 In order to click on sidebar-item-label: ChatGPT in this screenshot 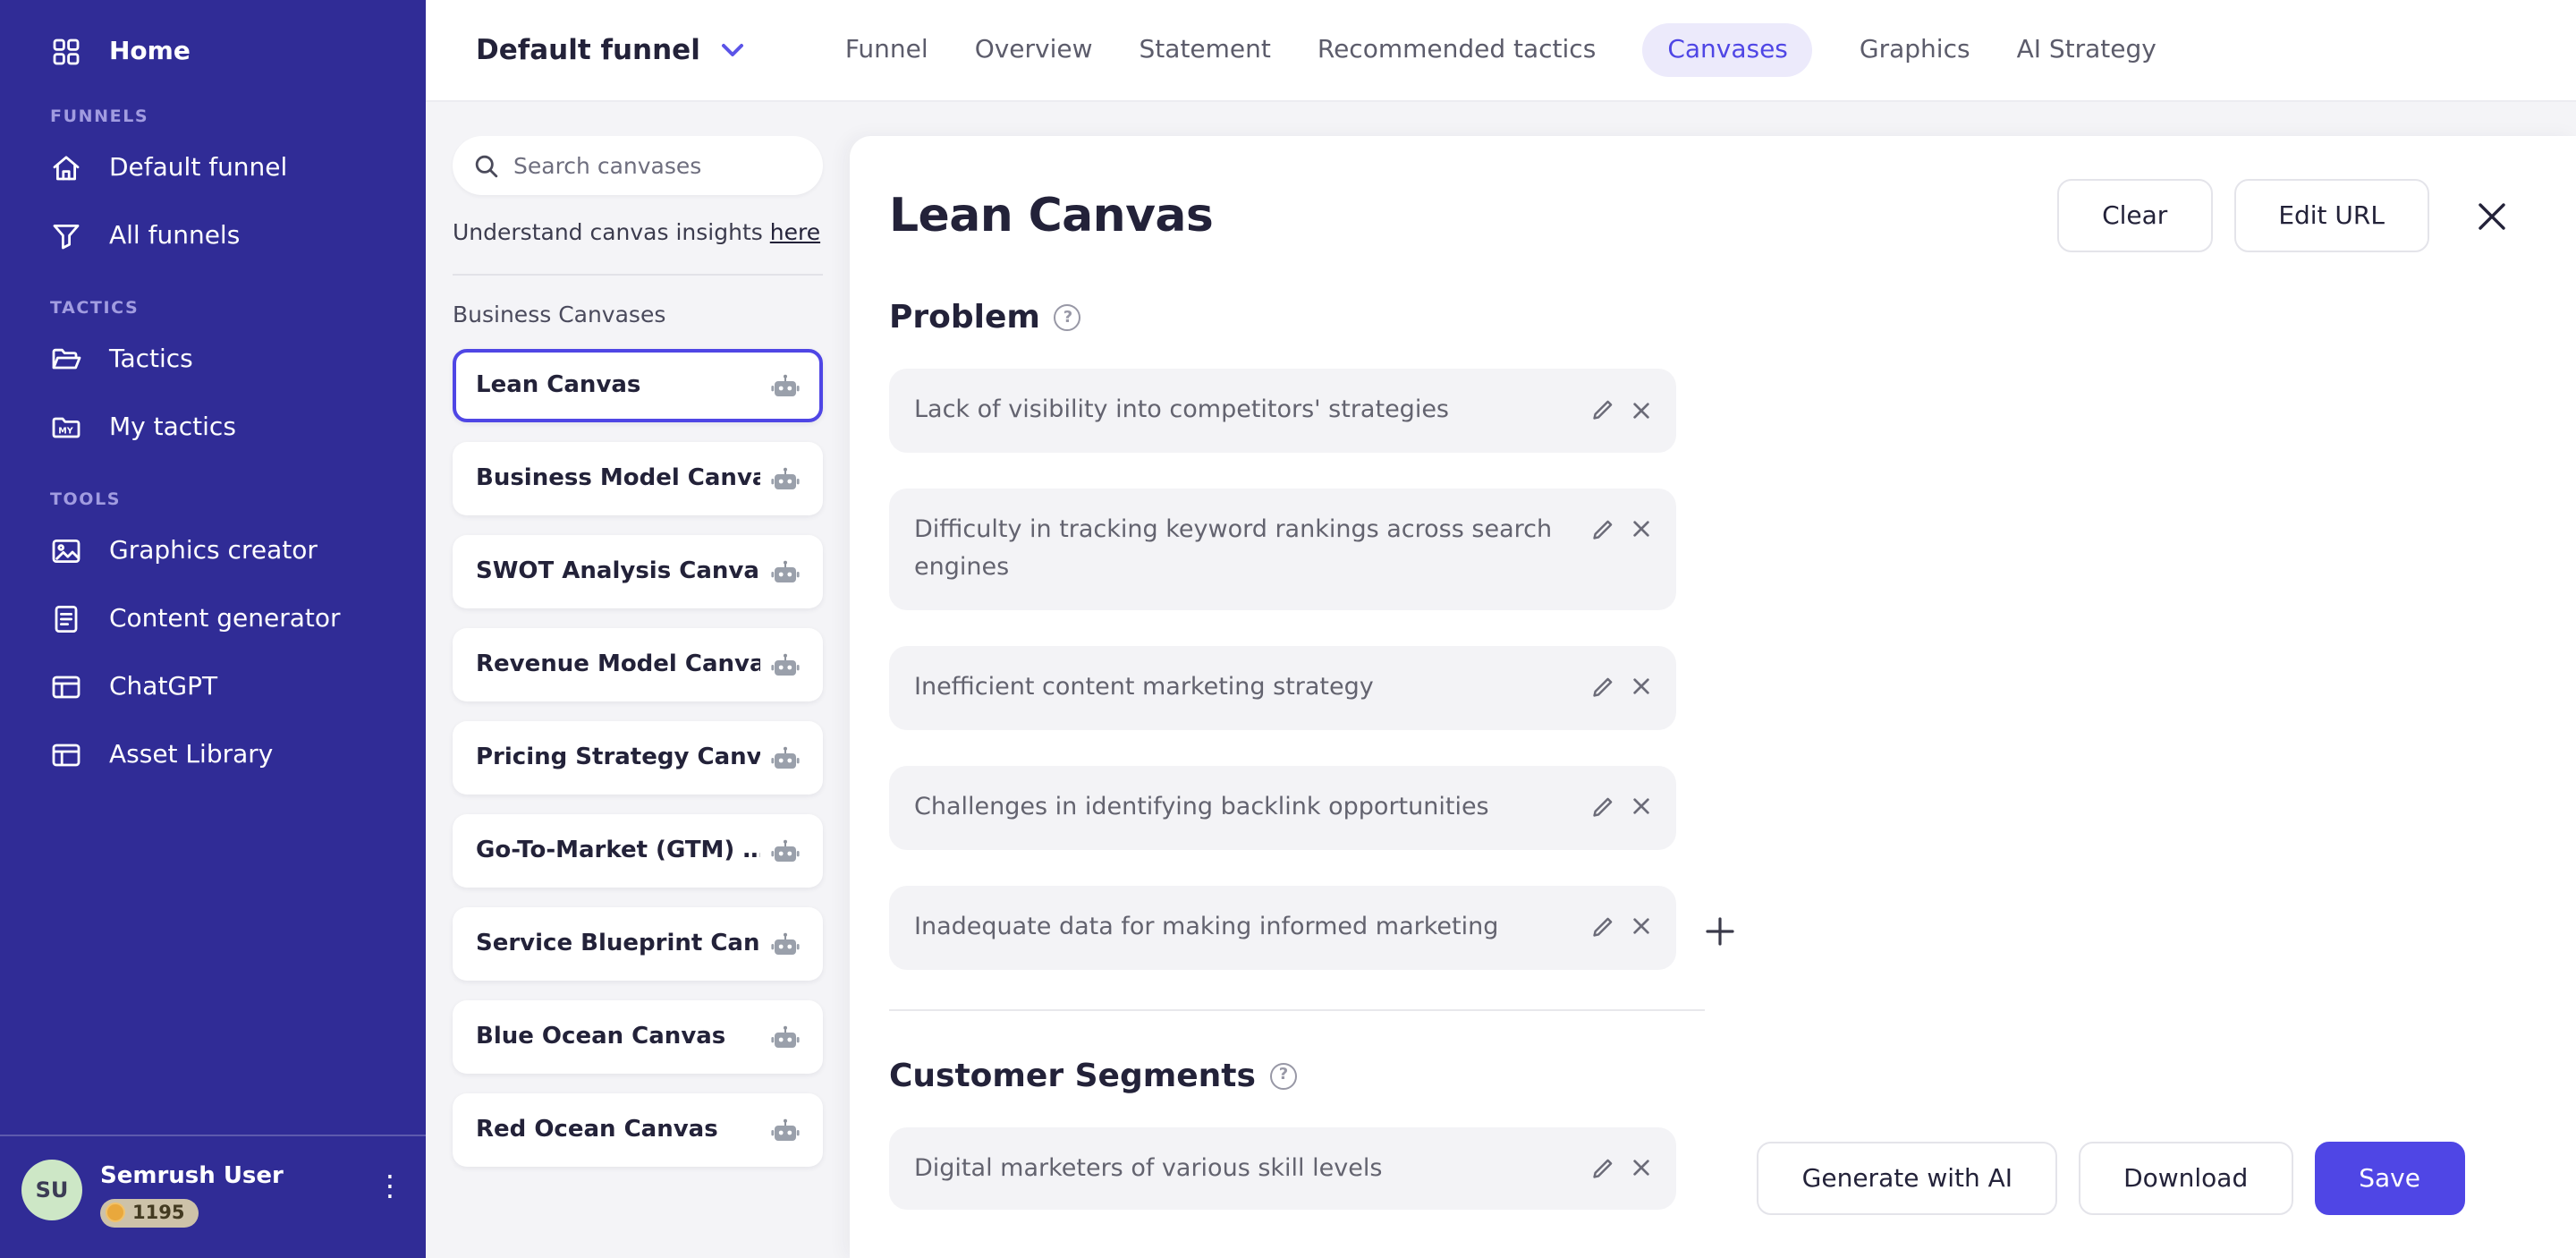, I will do `click(163, 687)`.